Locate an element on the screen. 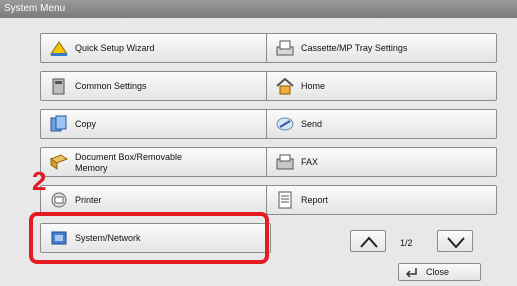  home-label: Home is located at coordinates (313, 86).